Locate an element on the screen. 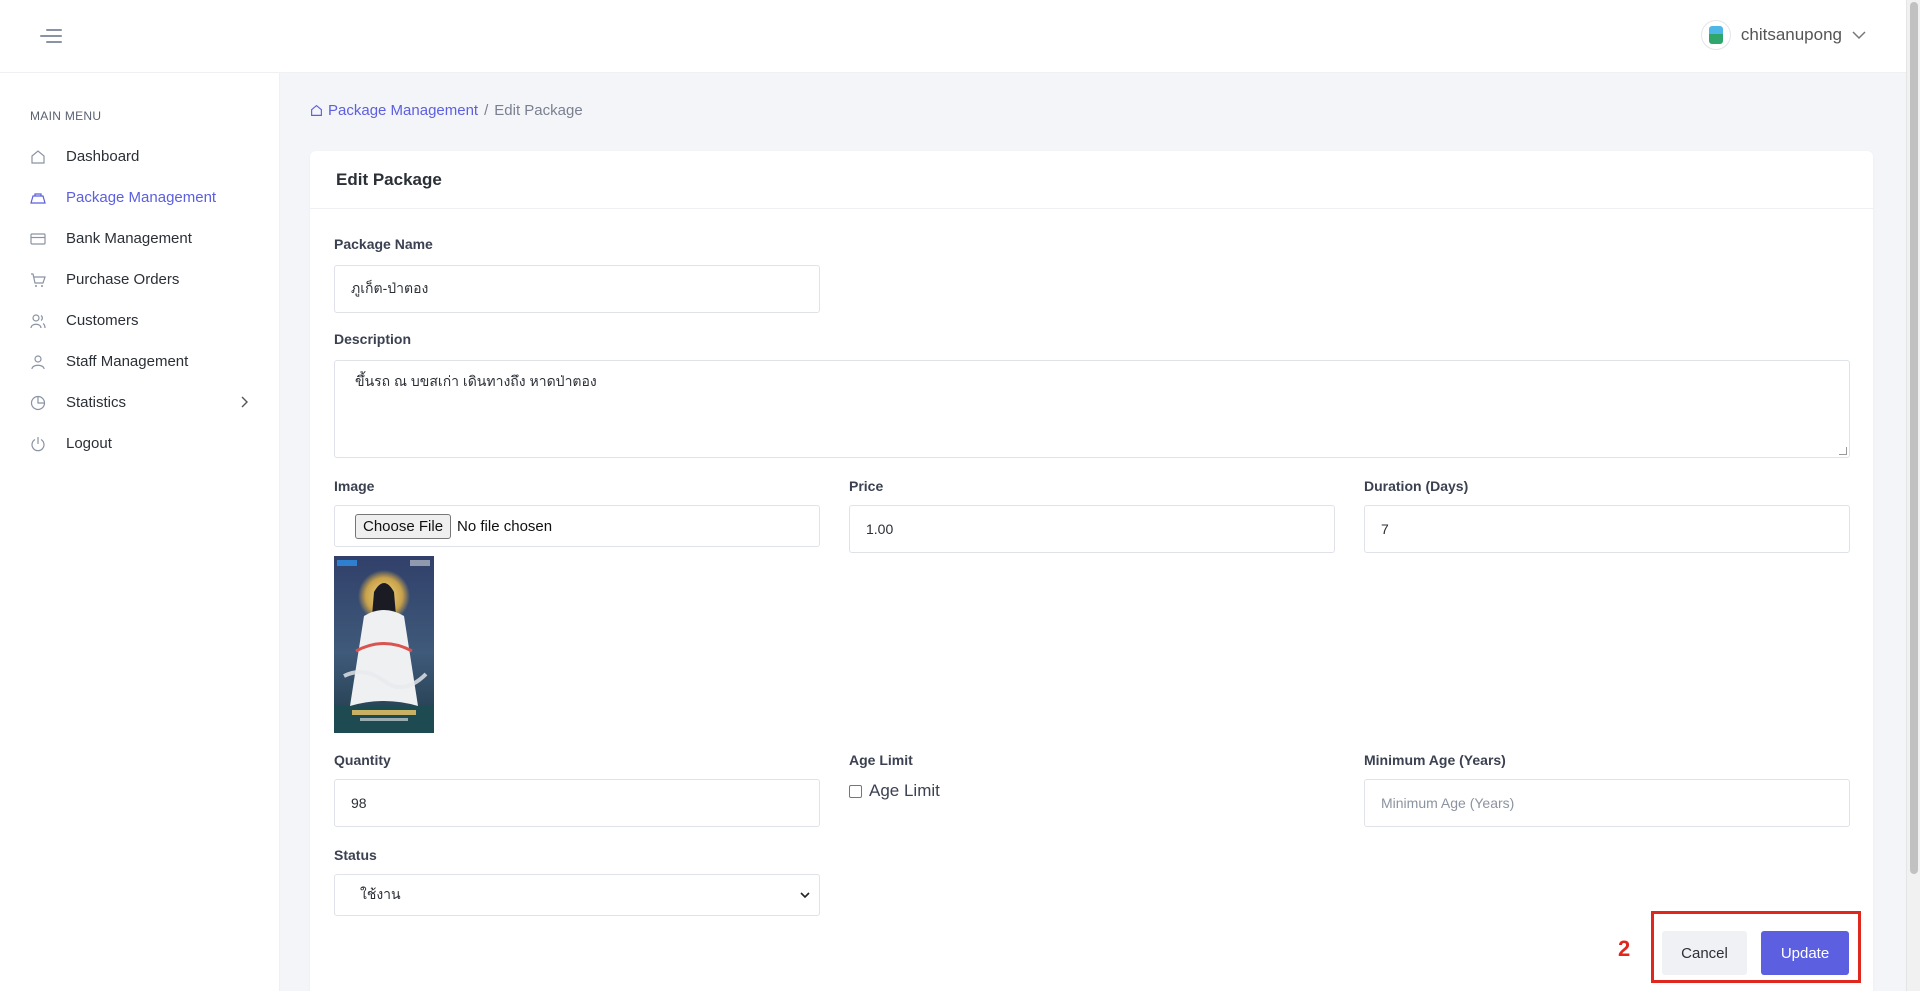  description-label: Description is located at coordinates (373, 339).